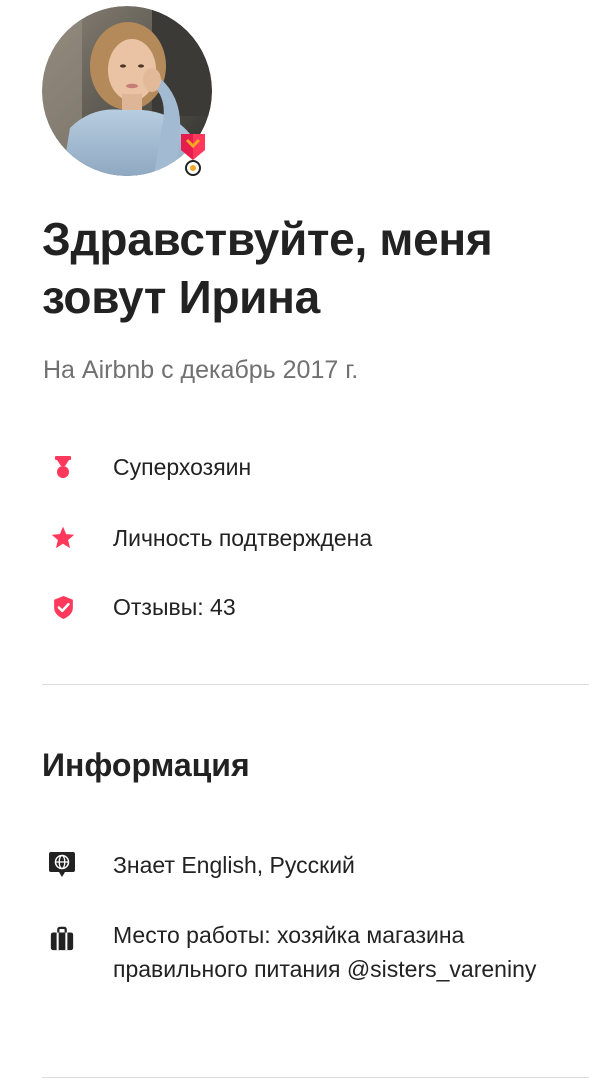  Describe the element at coordinates (174, 607) in the screenshot. I see `stat-label: Отзывы: 43` at that location.